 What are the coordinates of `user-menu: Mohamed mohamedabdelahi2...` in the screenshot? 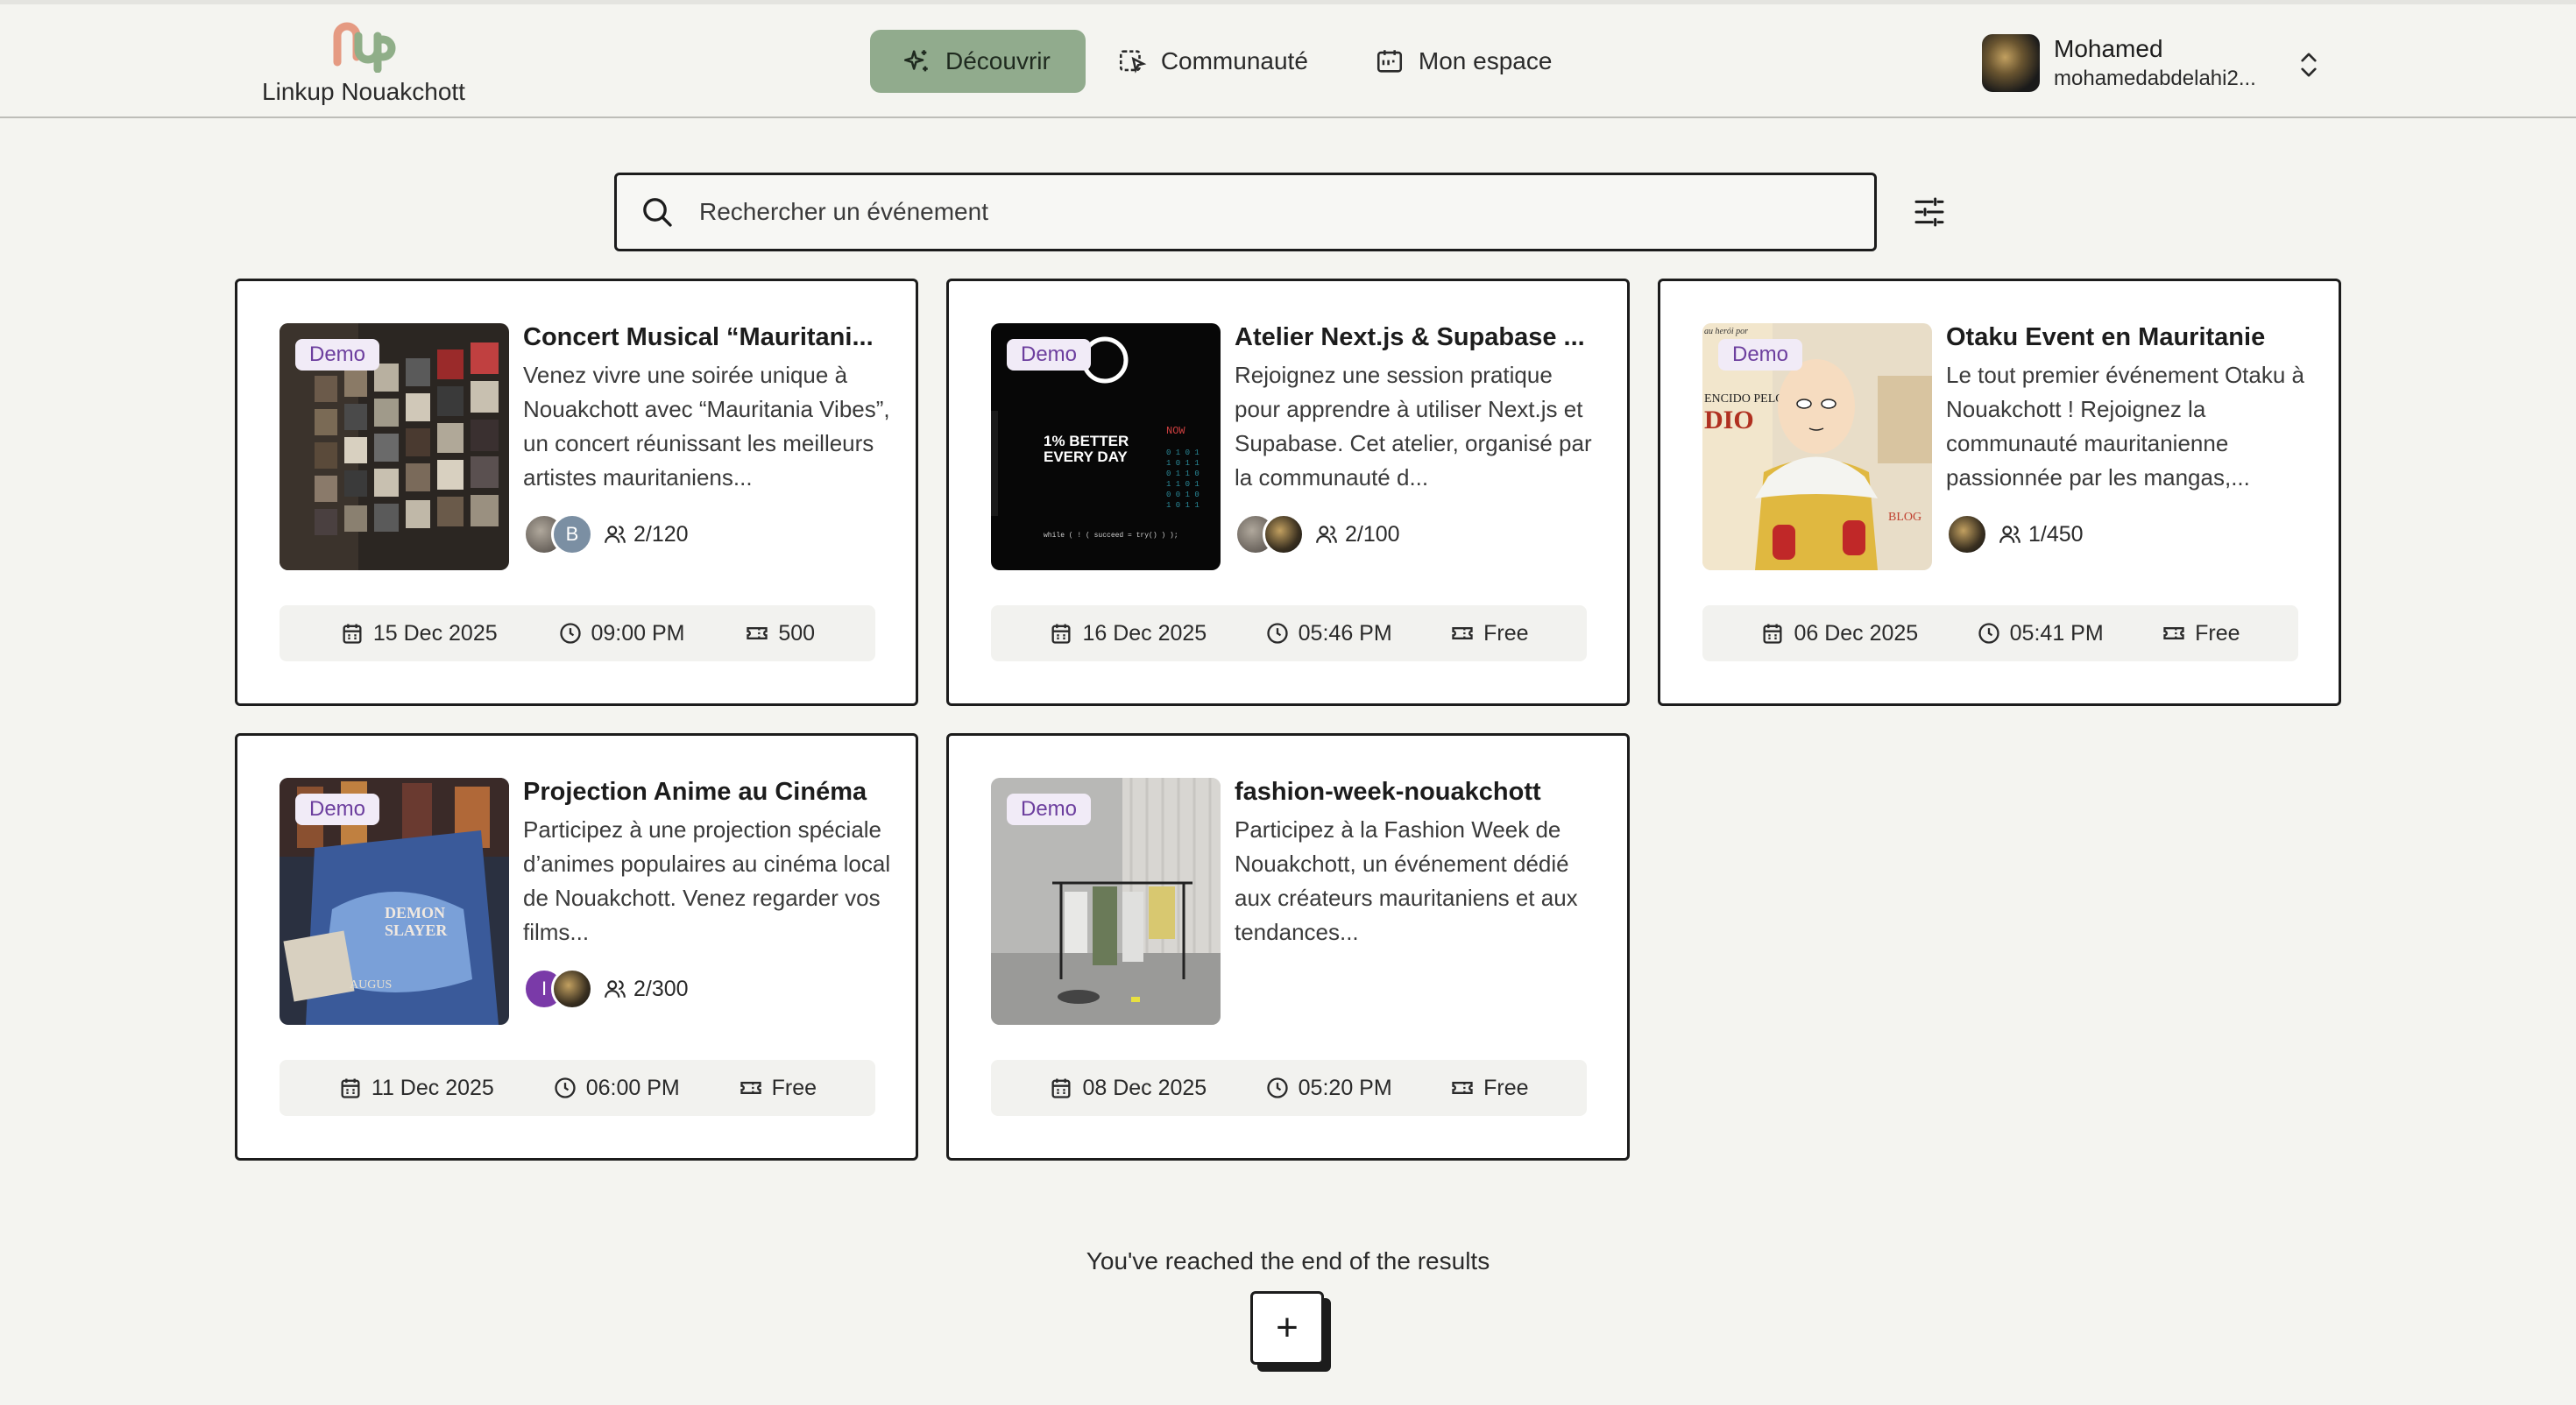 It's located at (2157, 63).